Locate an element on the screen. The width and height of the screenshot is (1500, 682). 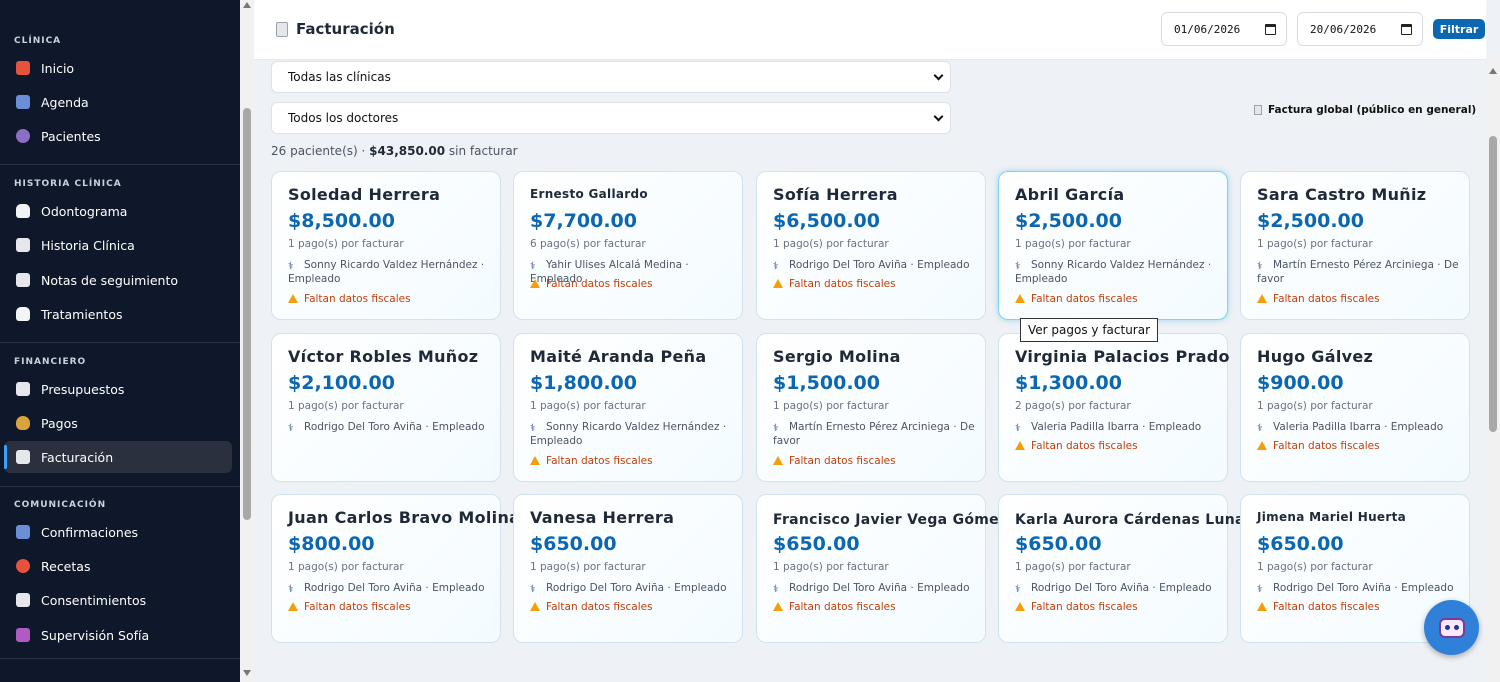
sidebar-item-label: Facturación is located at coordinates (77, 457).